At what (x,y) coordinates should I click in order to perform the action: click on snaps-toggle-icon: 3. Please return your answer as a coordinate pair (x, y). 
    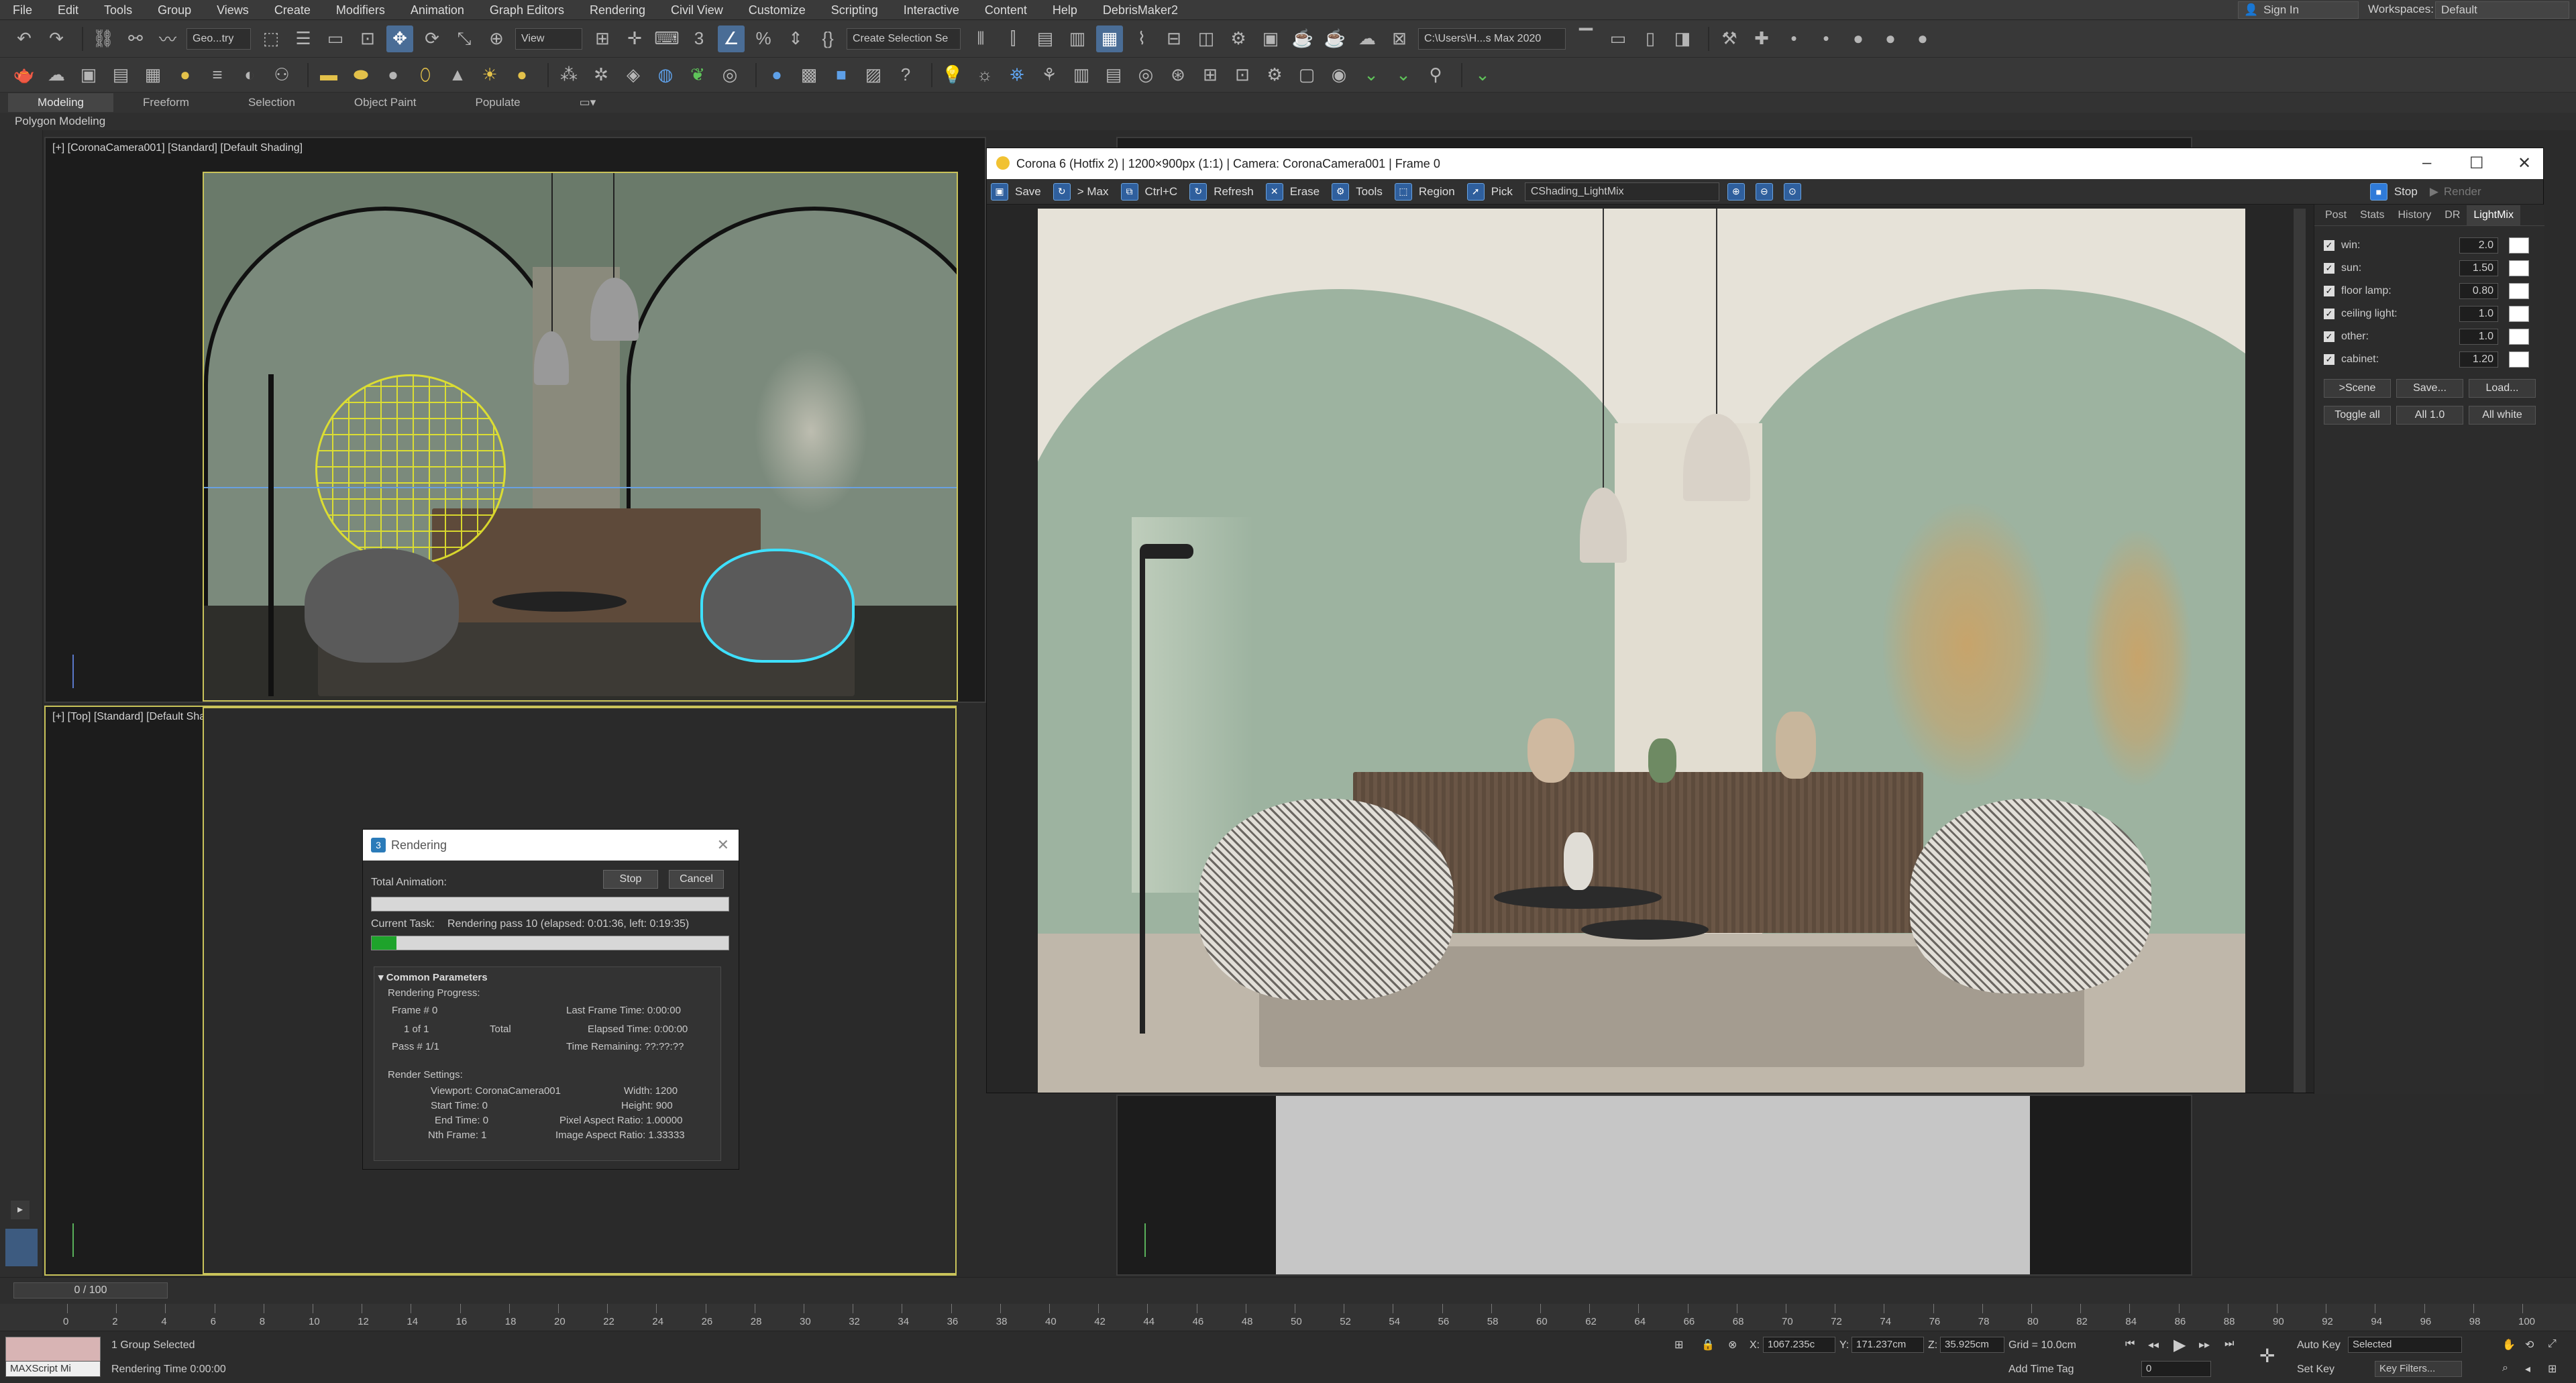
    Looking at the image, I should click on (699, 38).